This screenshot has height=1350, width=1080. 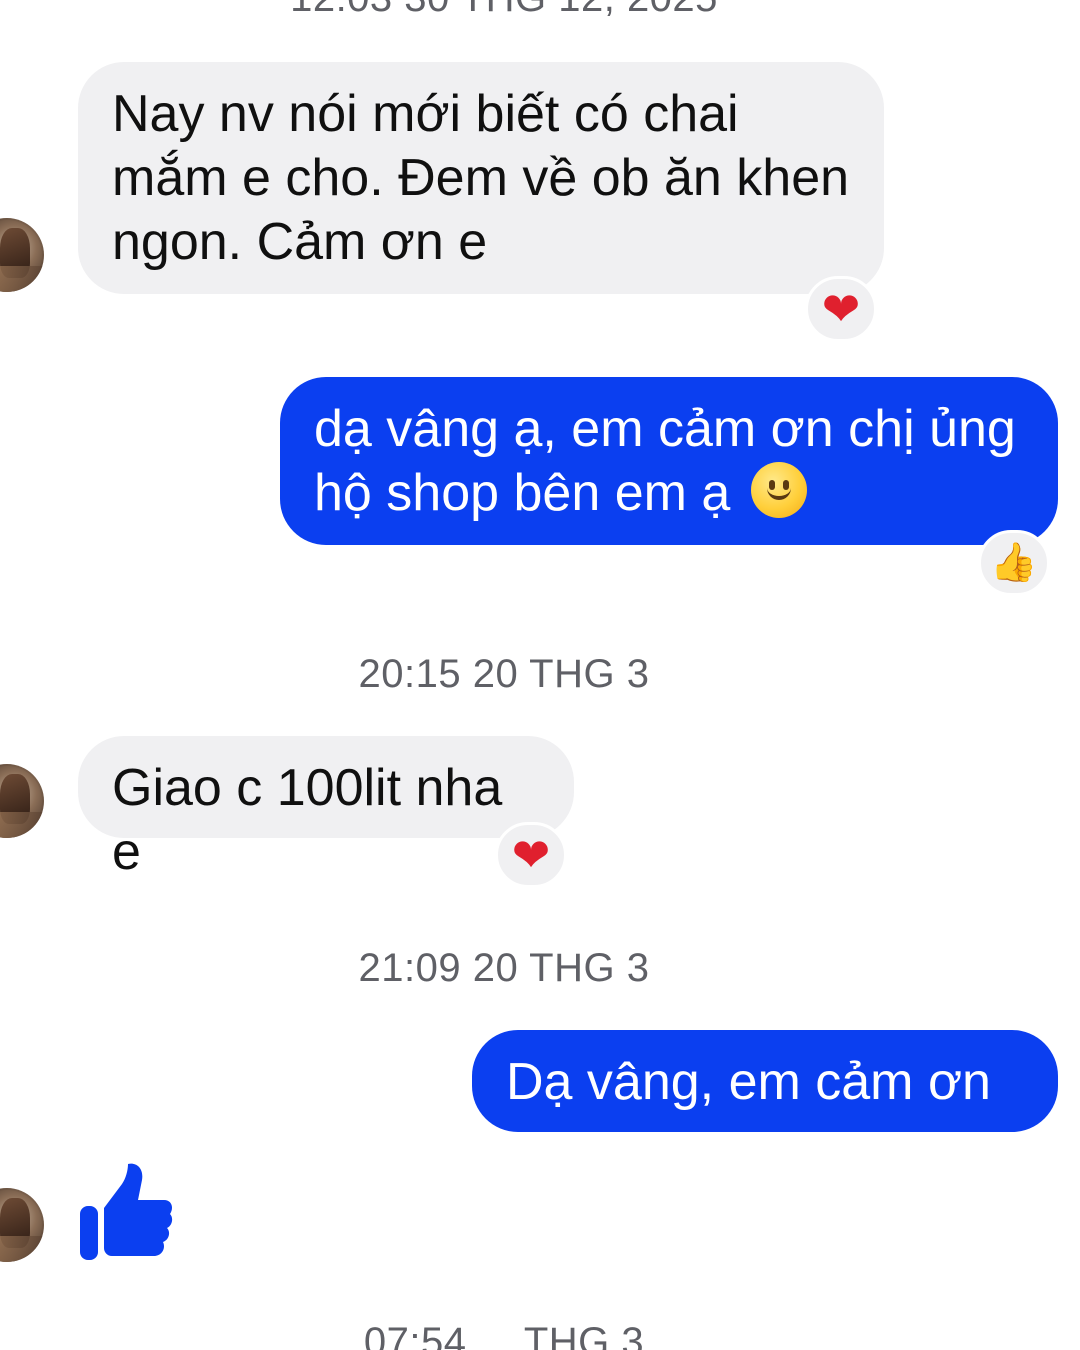 What do you see at coordinates (307, 820) in the screenshot?
I see `message-text: Giao c 100lit nha e` at bounding box center [307, 820].